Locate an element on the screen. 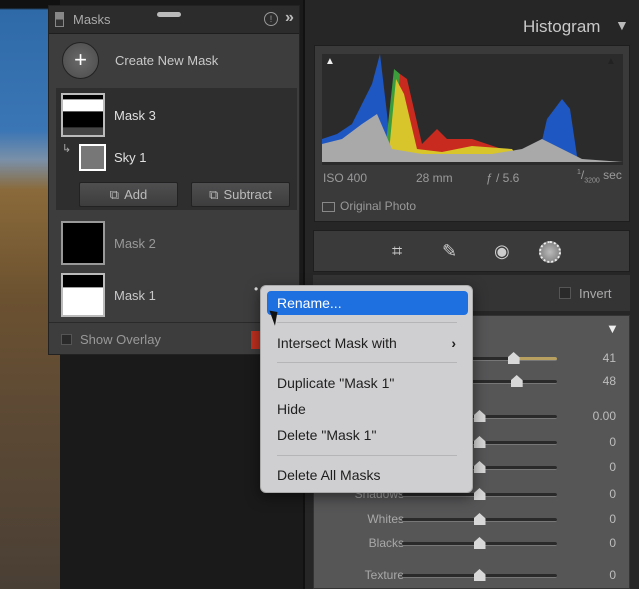 The image size is (639, 589). component-thumbnail is located at coordinates (92, 157).